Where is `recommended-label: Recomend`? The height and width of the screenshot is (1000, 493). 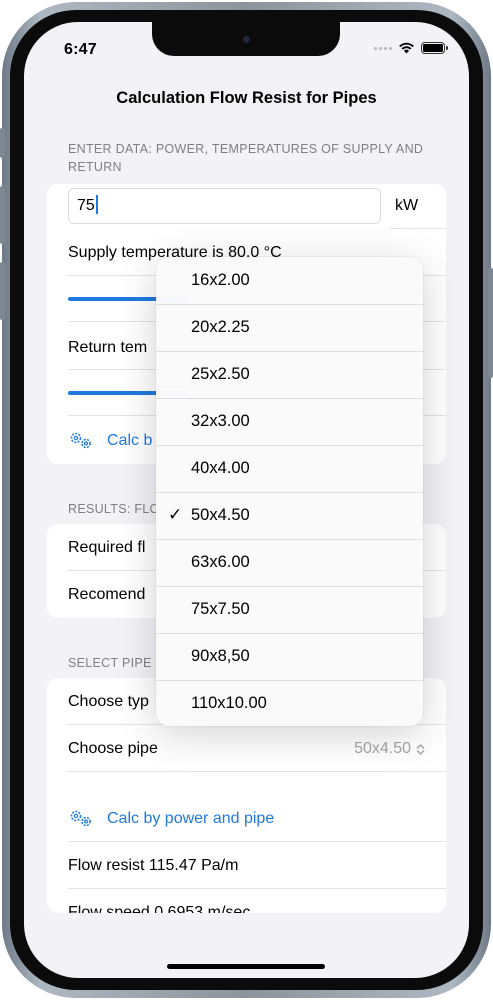
recommended-label: Recomend is located at coordinates (107, 594).